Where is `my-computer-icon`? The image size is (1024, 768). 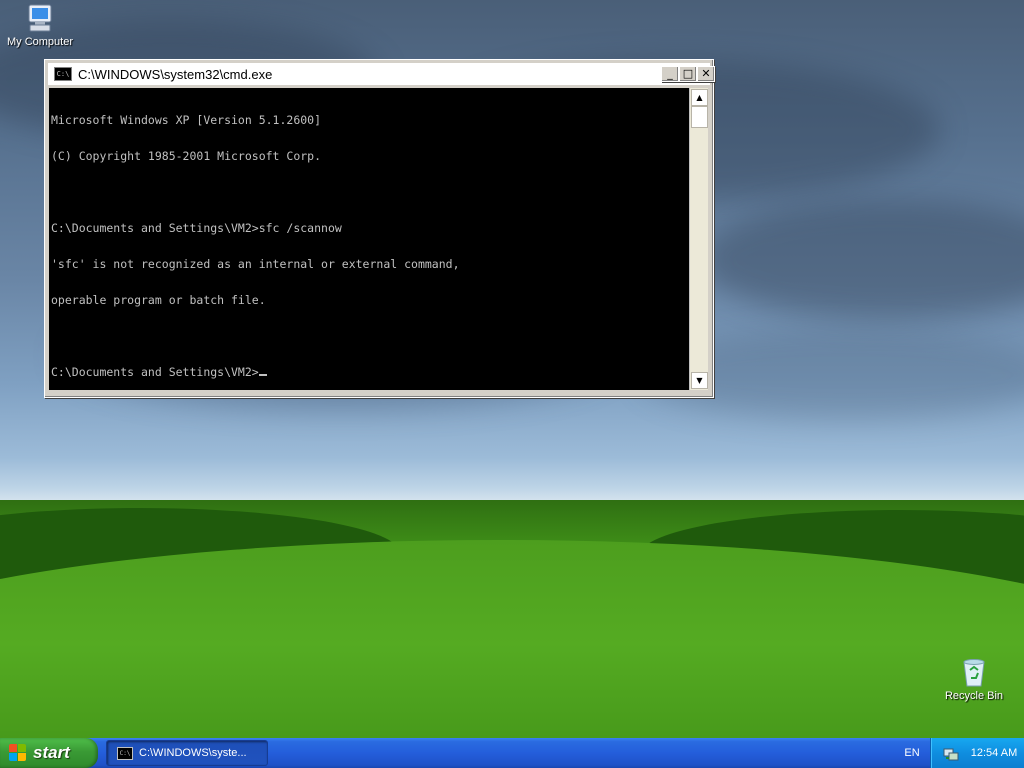 my-computer-icon is located at coordinates (40, 18).